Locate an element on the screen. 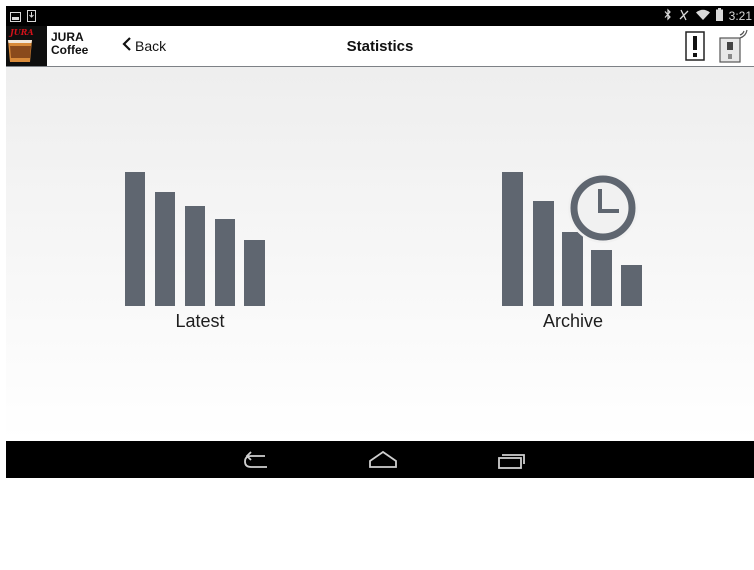 The width and height of the screenshot is (754, 570). home-nav-button is located at coordinates (383, 460).